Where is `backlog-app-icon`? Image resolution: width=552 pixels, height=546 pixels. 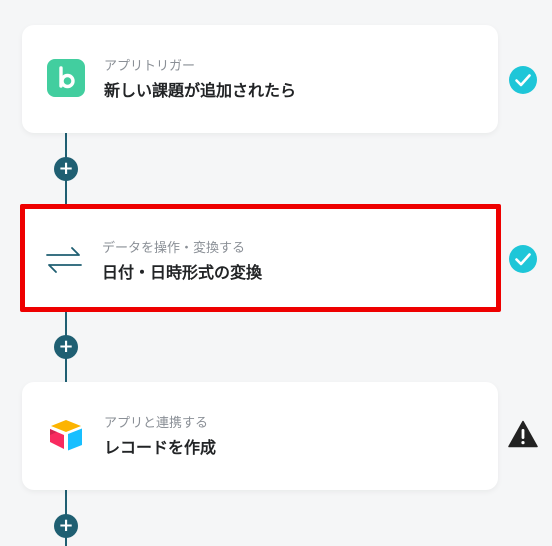
backlog-app-icon is located at coordinates (66, 78).